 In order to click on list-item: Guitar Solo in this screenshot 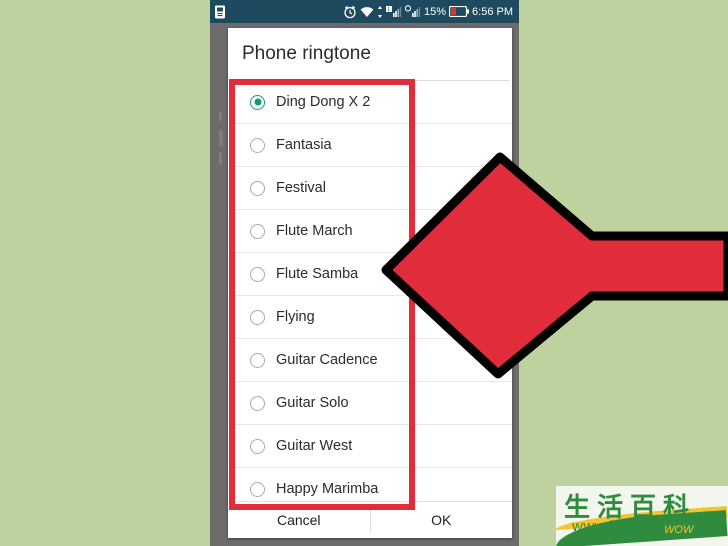, I will do `click(370, 403)`.